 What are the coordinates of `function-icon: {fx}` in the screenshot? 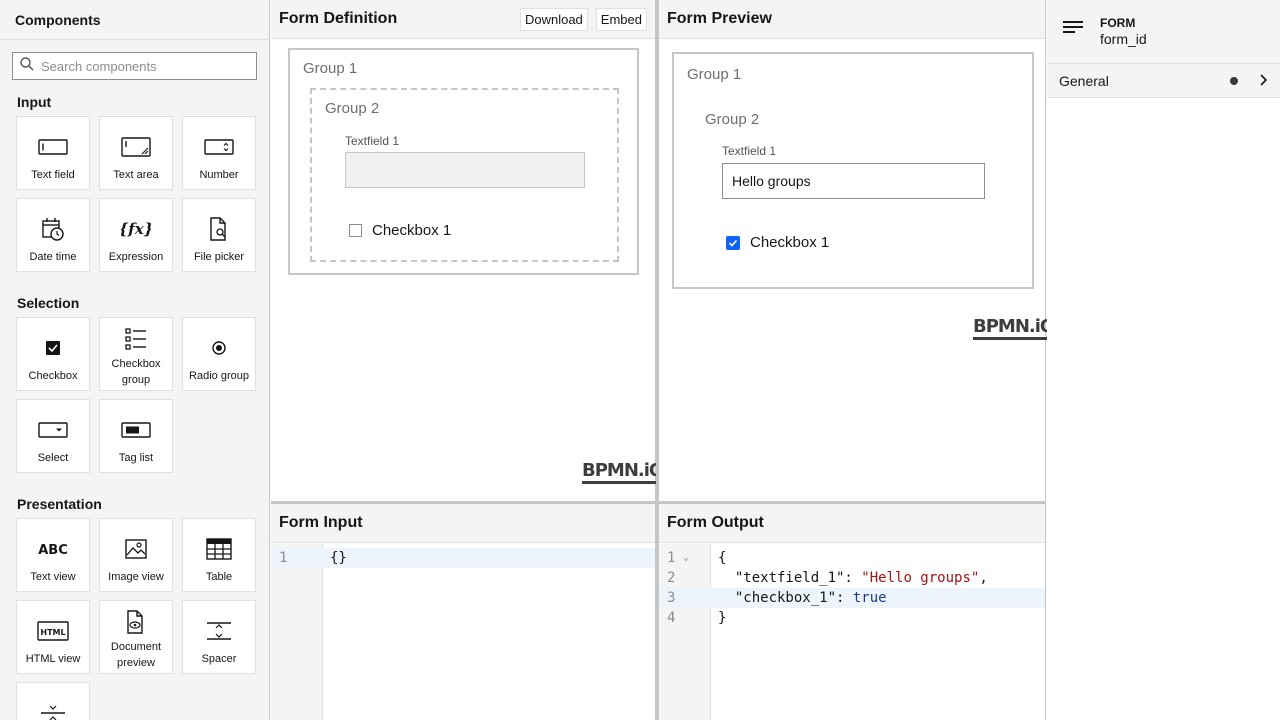 It's located at (136, 229).